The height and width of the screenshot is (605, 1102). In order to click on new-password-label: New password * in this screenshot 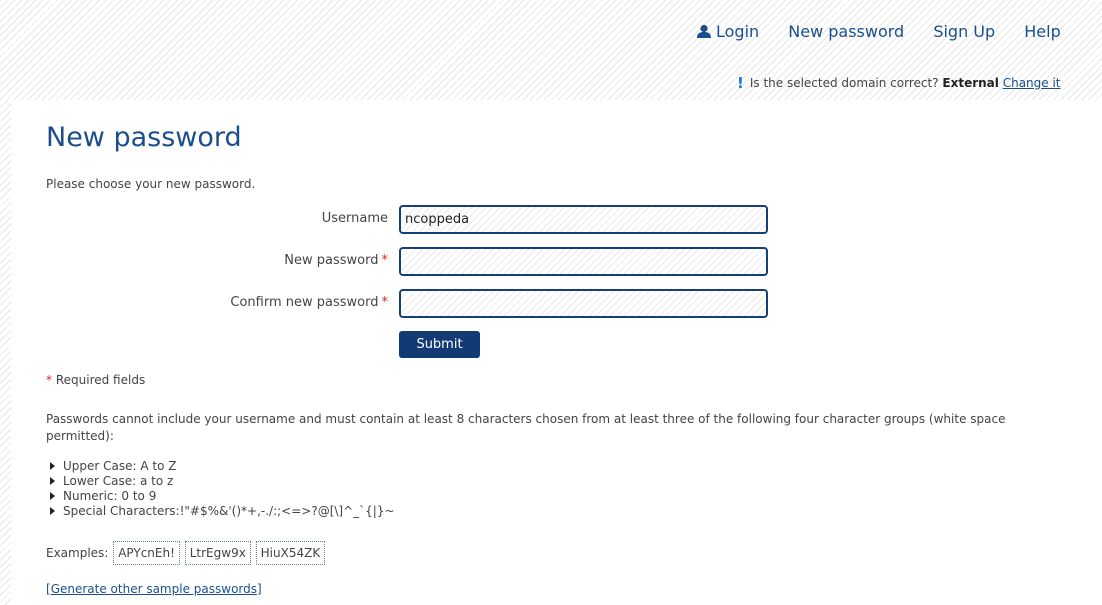, I will do `click(336, 260)`.